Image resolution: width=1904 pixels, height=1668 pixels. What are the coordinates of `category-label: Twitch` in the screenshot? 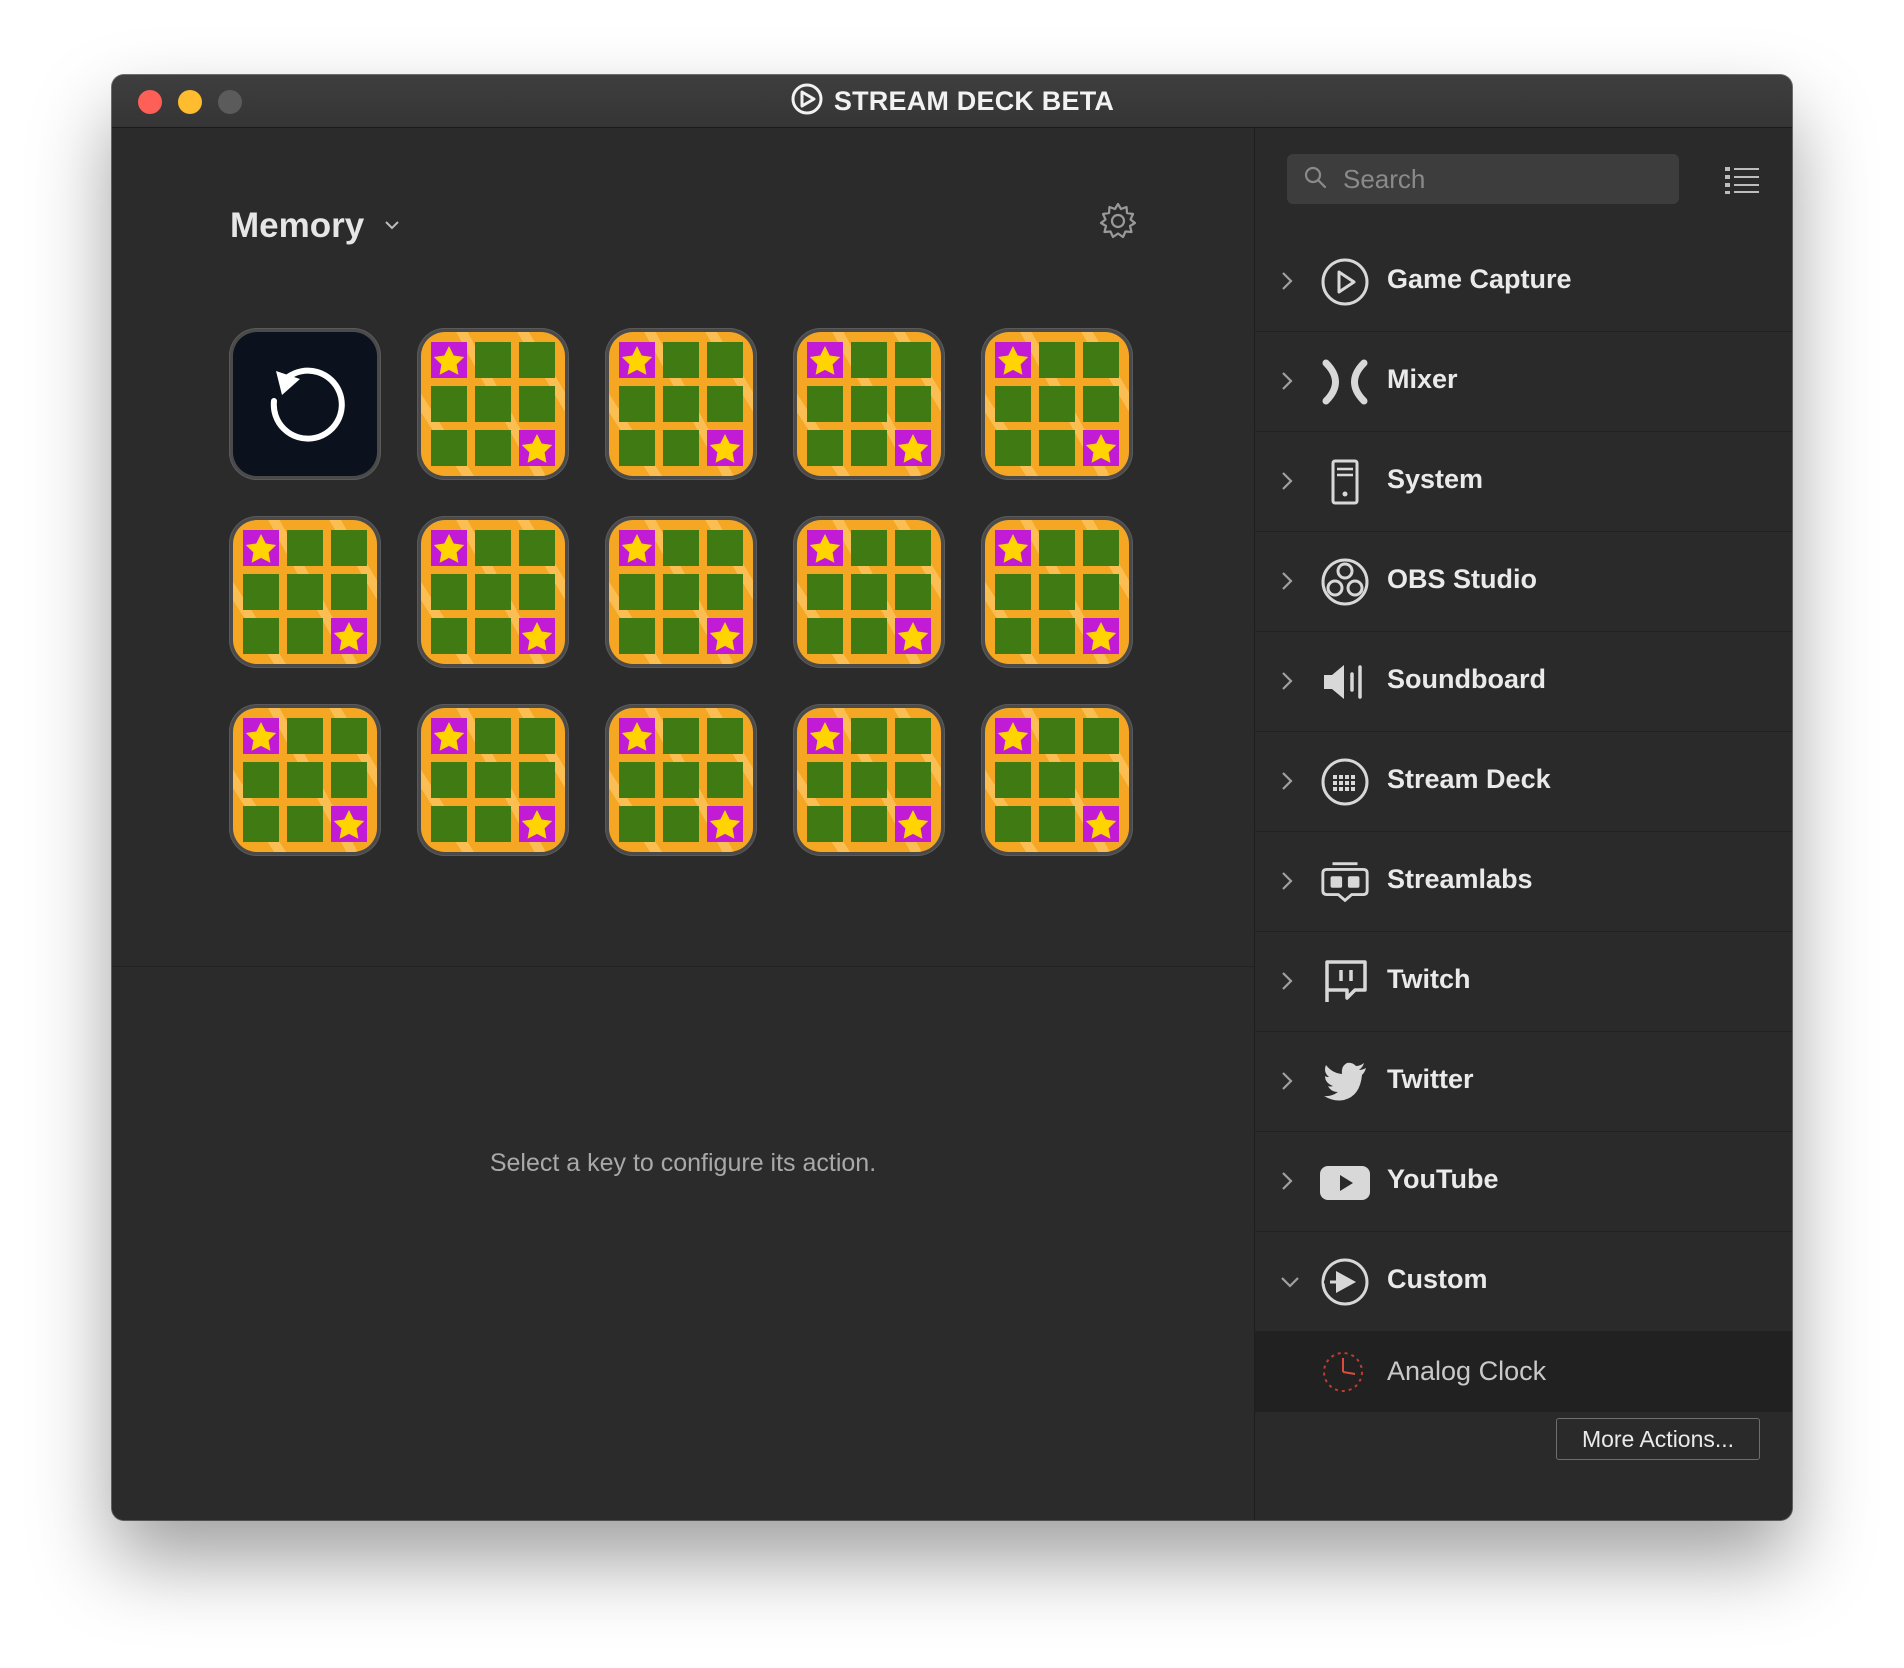 It's located at (1429, 979).